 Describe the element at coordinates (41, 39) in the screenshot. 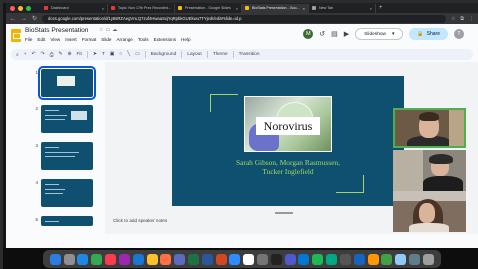

I see `menu-edit: Edit` at that location.